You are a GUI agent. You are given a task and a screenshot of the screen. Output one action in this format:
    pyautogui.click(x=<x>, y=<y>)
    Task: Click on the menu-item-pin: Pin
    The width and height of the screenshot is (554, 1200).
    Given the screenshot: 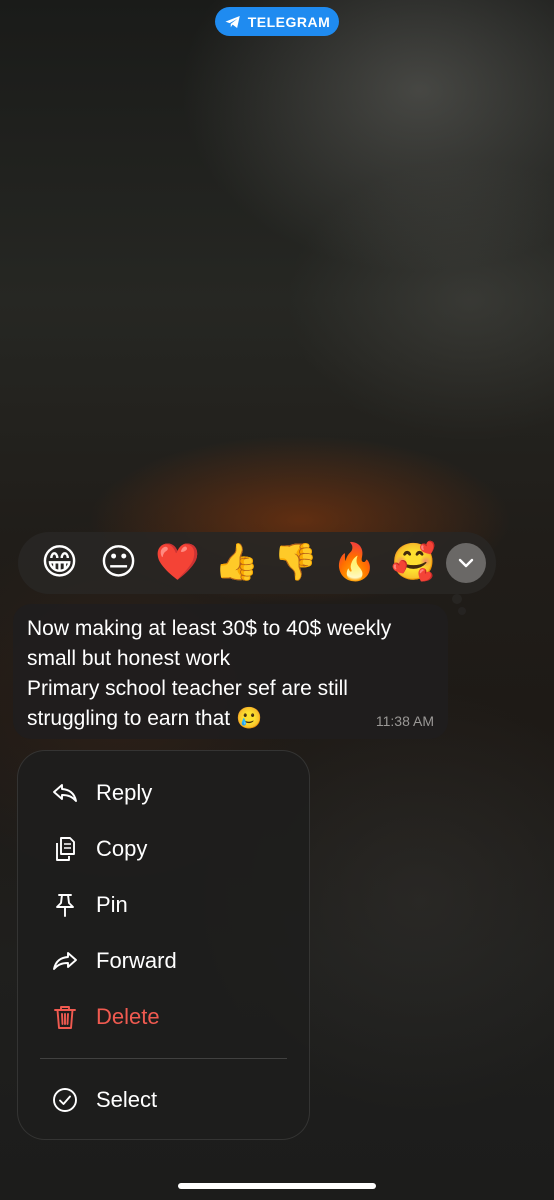 What is the action you would take?
    pyautogui.click(x=163, y=905)
    